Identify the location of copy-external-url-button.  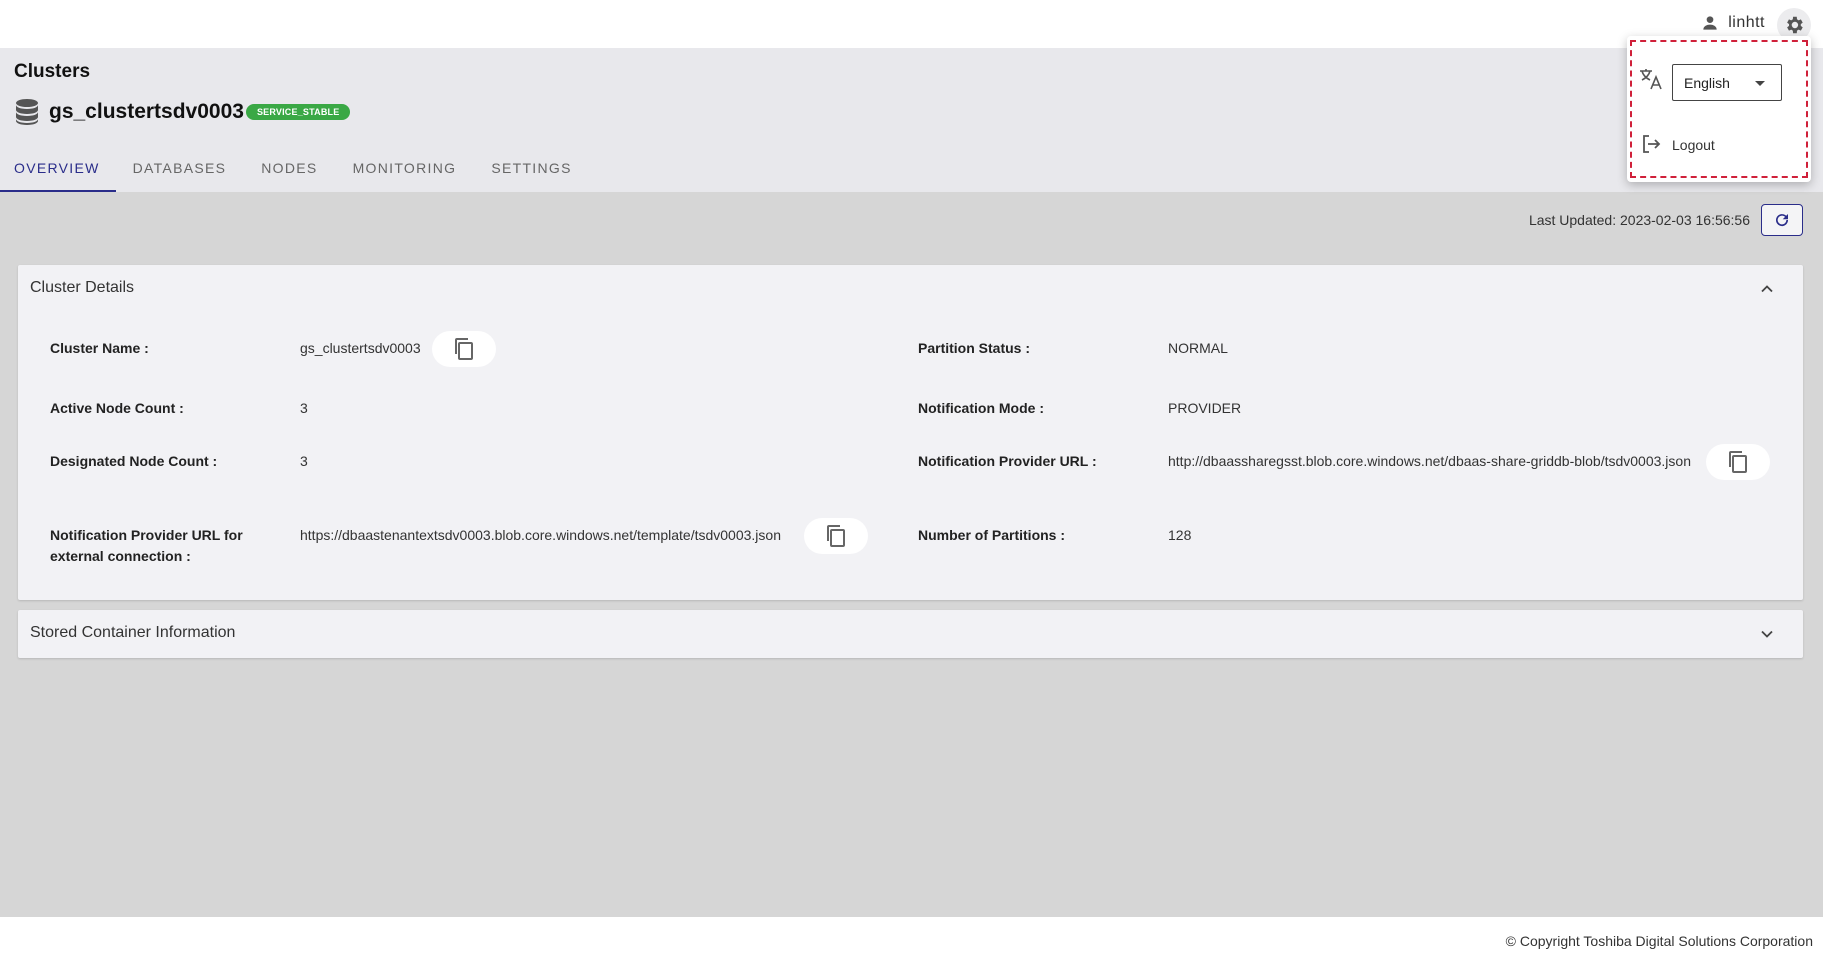
(836, 536).